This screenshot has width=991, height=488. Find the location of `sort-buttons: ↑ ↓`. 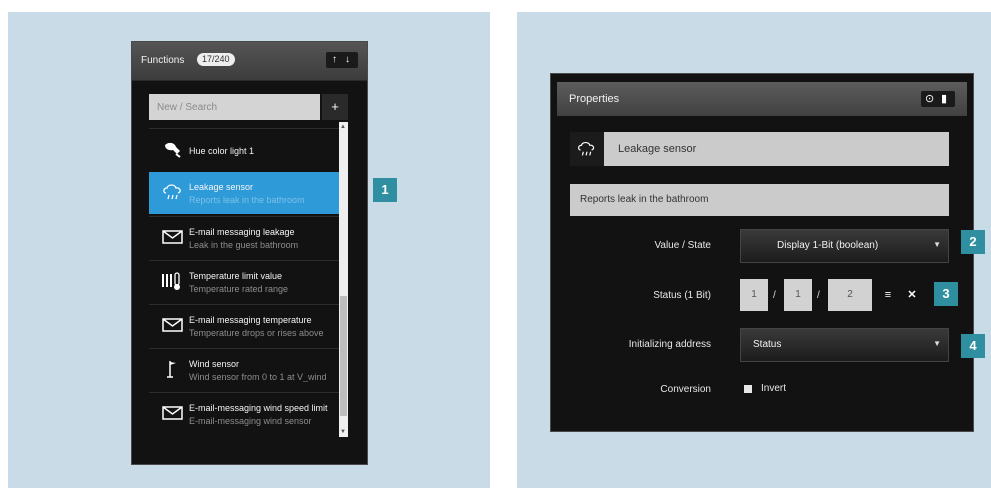

sort-buttons: ↑ ↓ is located at coordinates (342, 60).